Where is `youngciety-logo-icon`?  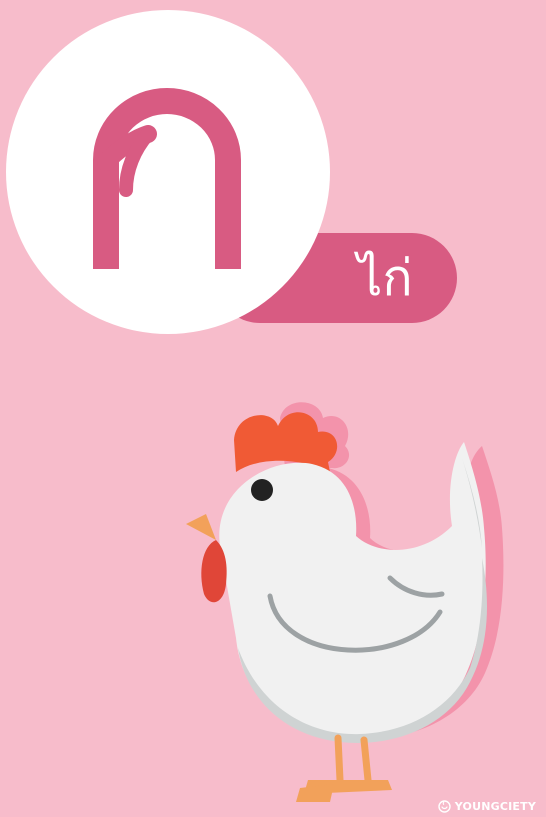 youngciety-logo-icon is located at coordinates (444, 806).